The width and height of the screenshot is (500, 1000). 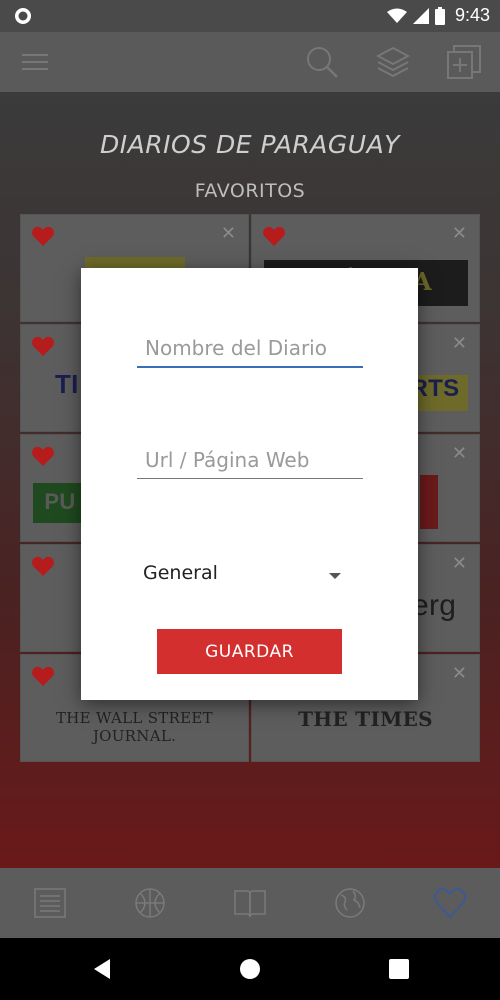 What do you see at coordinates (150, 903) in the screenshot?
I see `sports-ball-icon` at bounding box center [150, 903].